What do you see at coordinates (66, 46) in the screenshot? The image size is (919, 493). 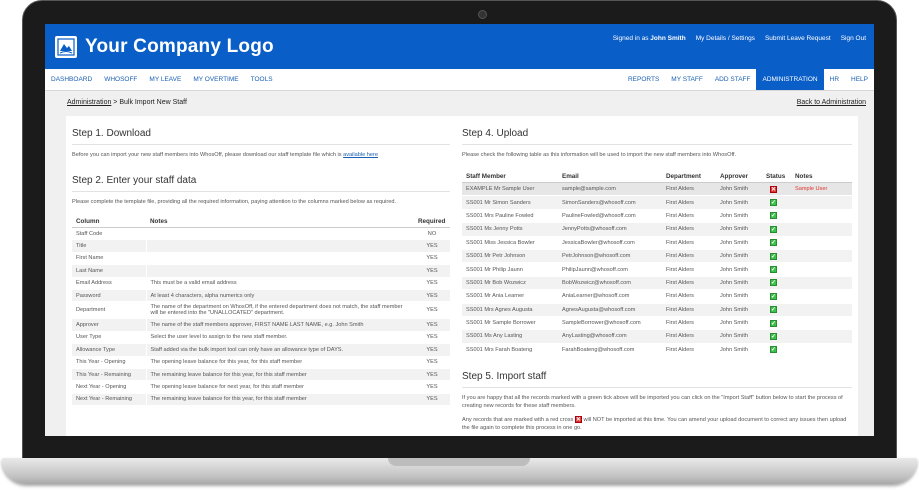 I see `company-logo-icon` at bounding box center [66, 46].